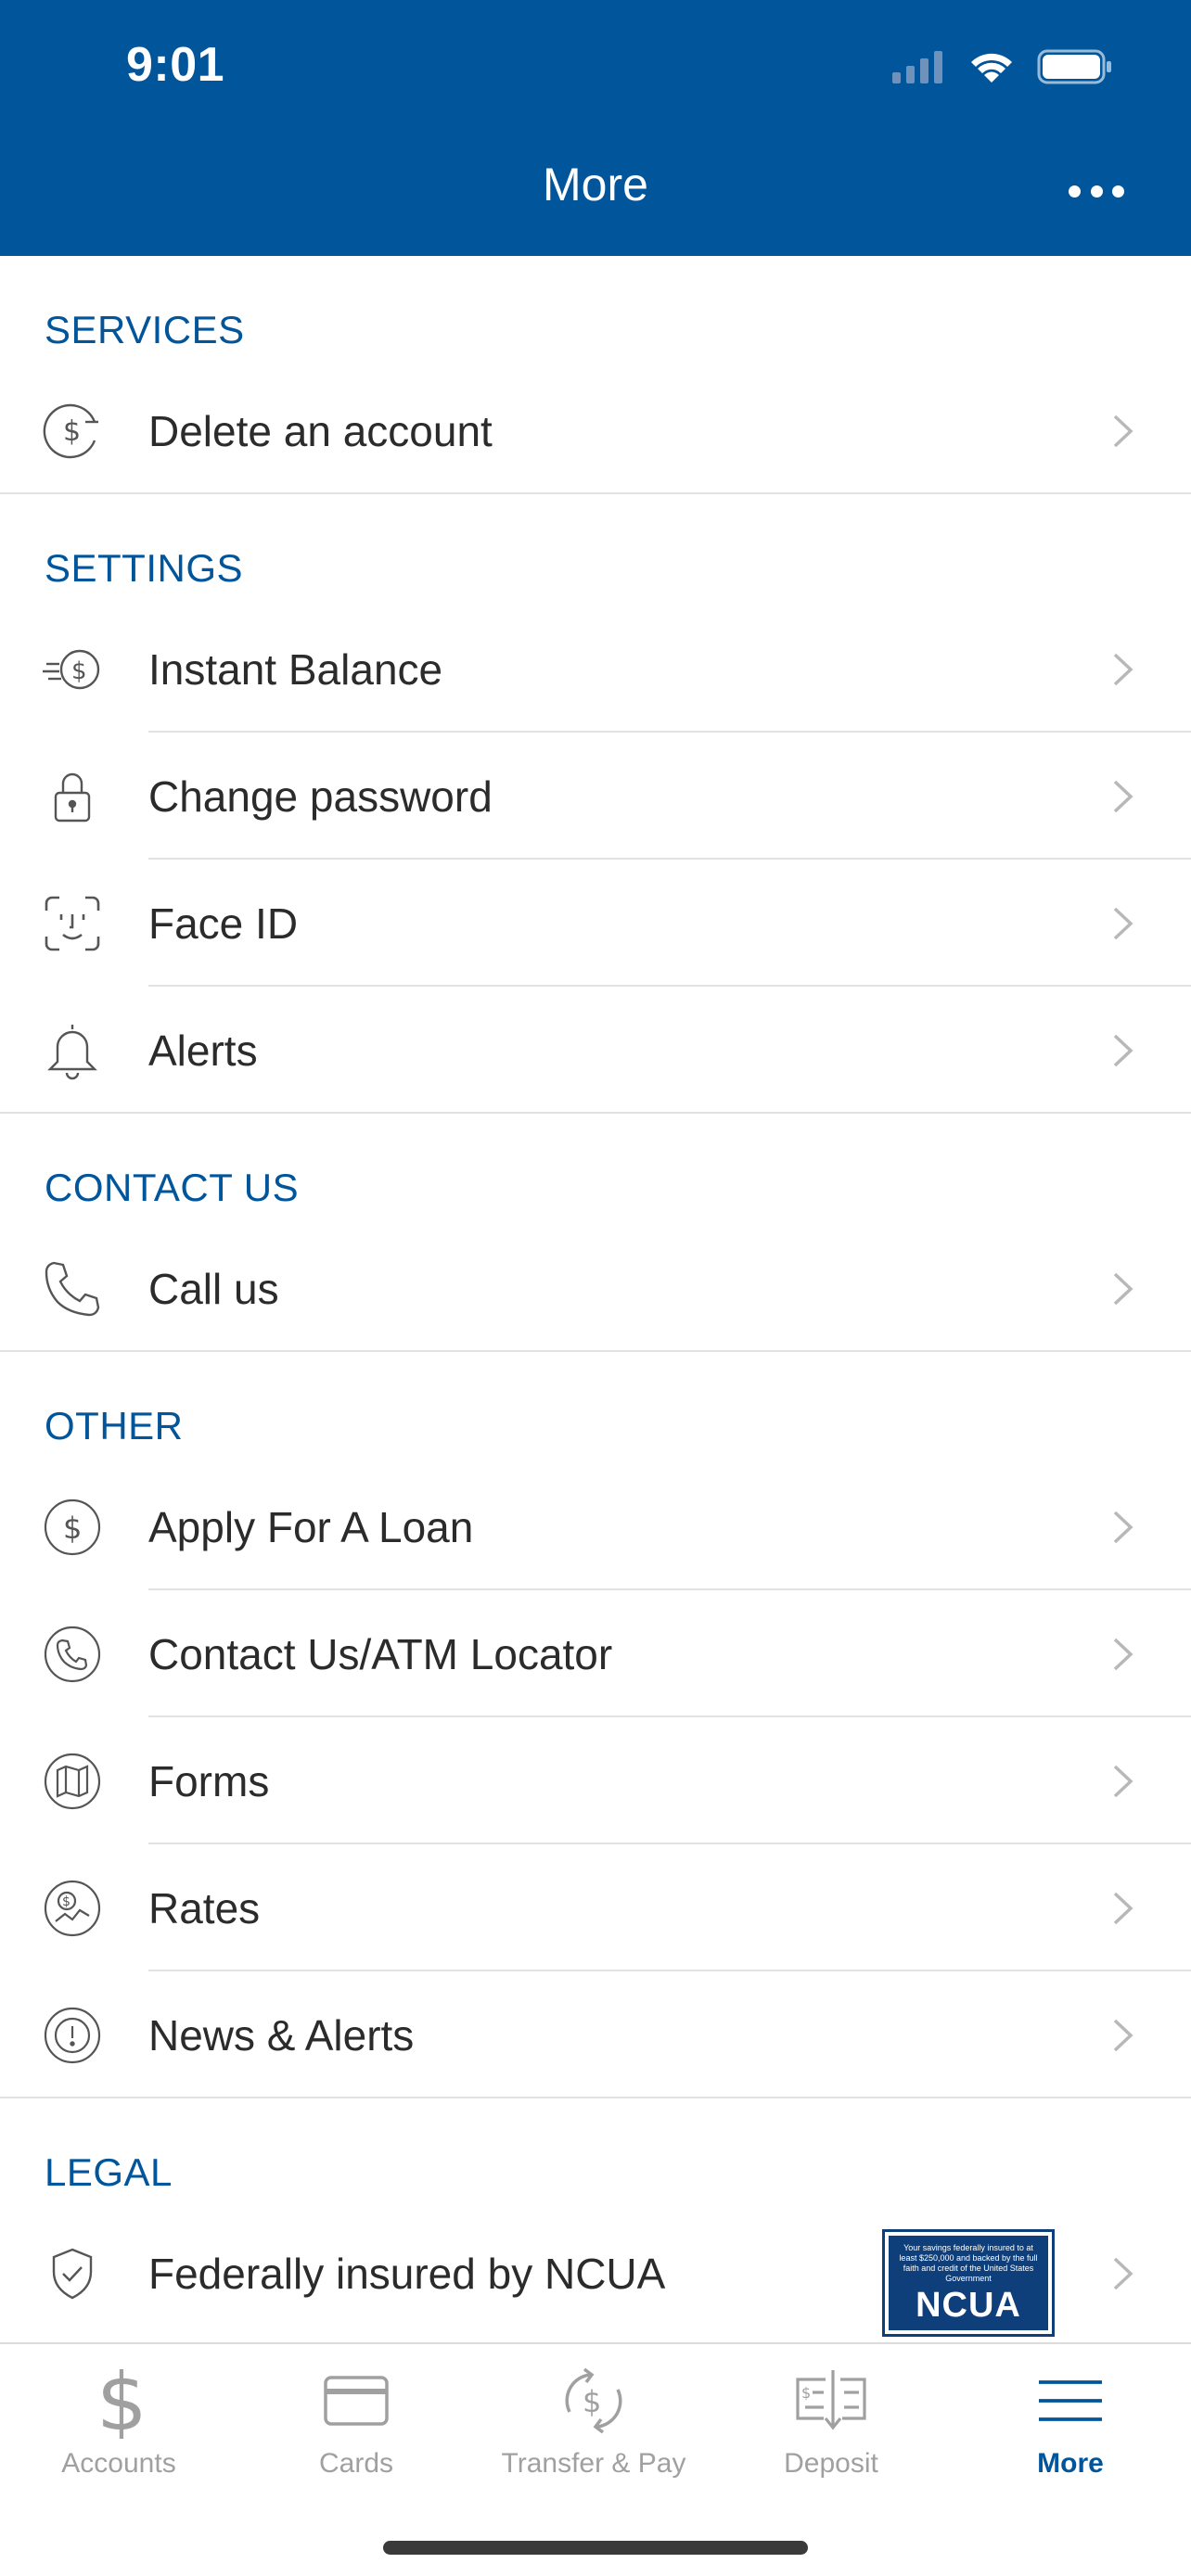 Image resolution: width=1191 pixels, height=2576 pixels. What do you see at coordinates (595, 1780) in the screenshot?
I see `list-item-forms: Forms` at bounding box center [595, 1780].